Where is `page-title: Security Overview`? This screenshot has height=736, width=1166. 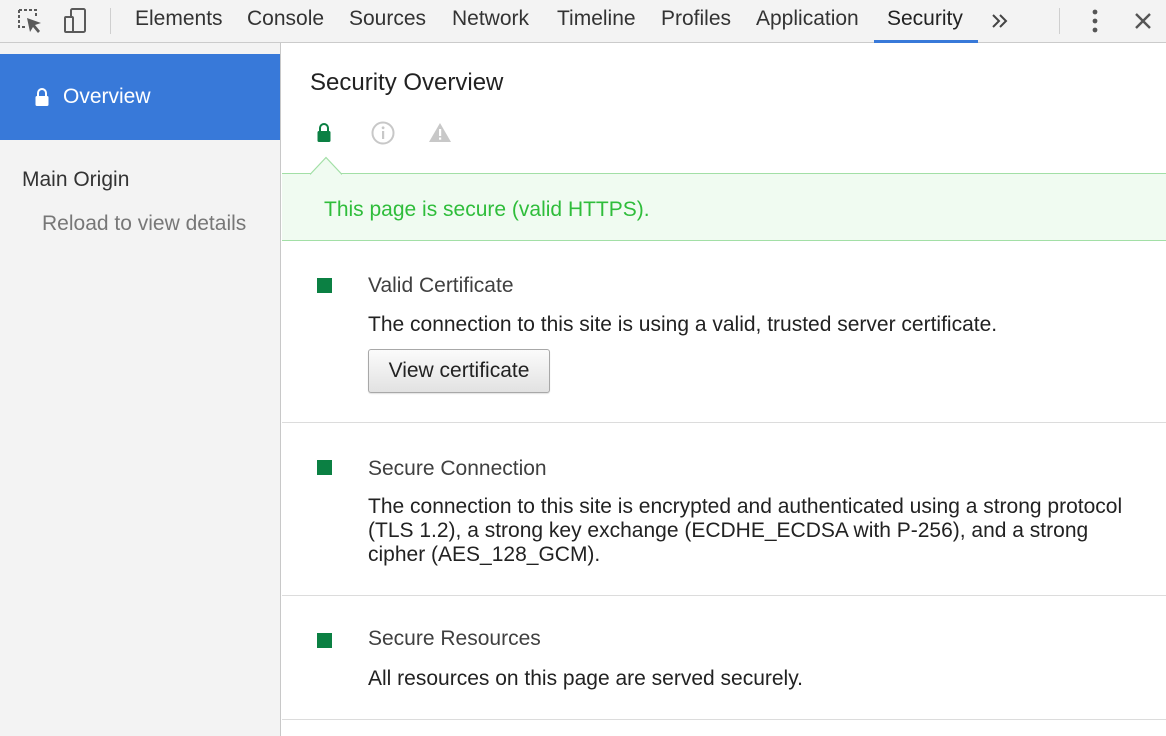
page-title: Security Overview is located at coordinates (407, 82).